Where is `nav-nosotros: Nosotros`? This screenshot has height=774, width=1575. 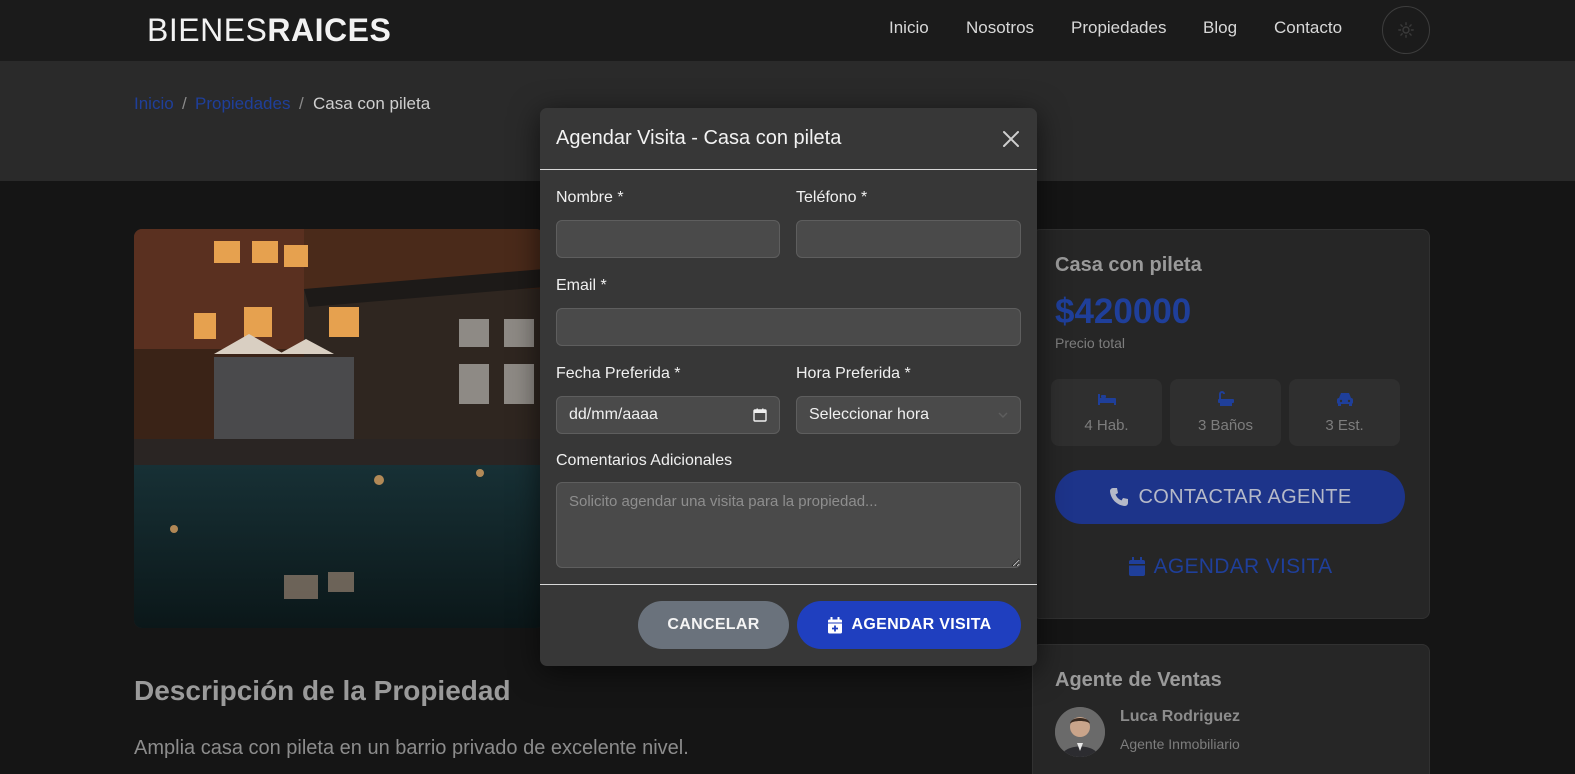
nav-nosotros: Nosotros is located at coordinates (1000, 28).